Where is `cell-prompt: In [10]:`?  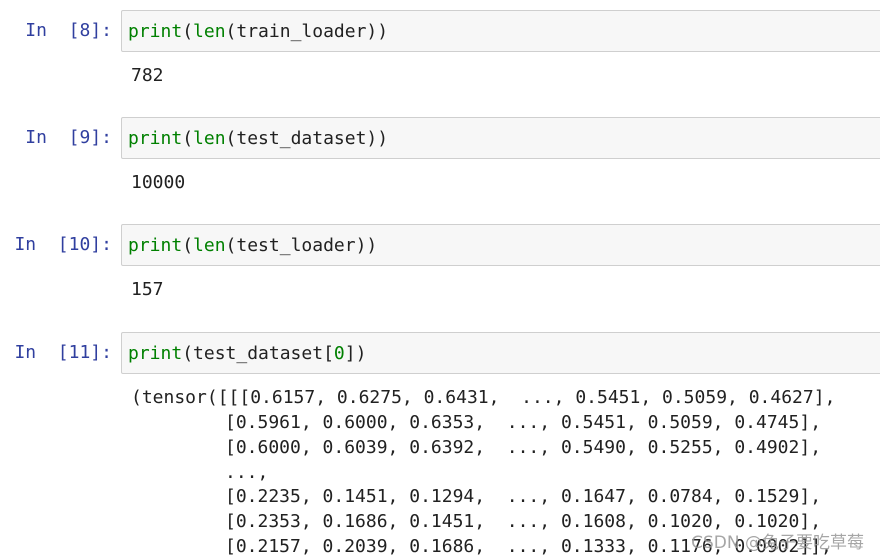
cell-prompt: In [10]: is located at coordinates (63, 244).